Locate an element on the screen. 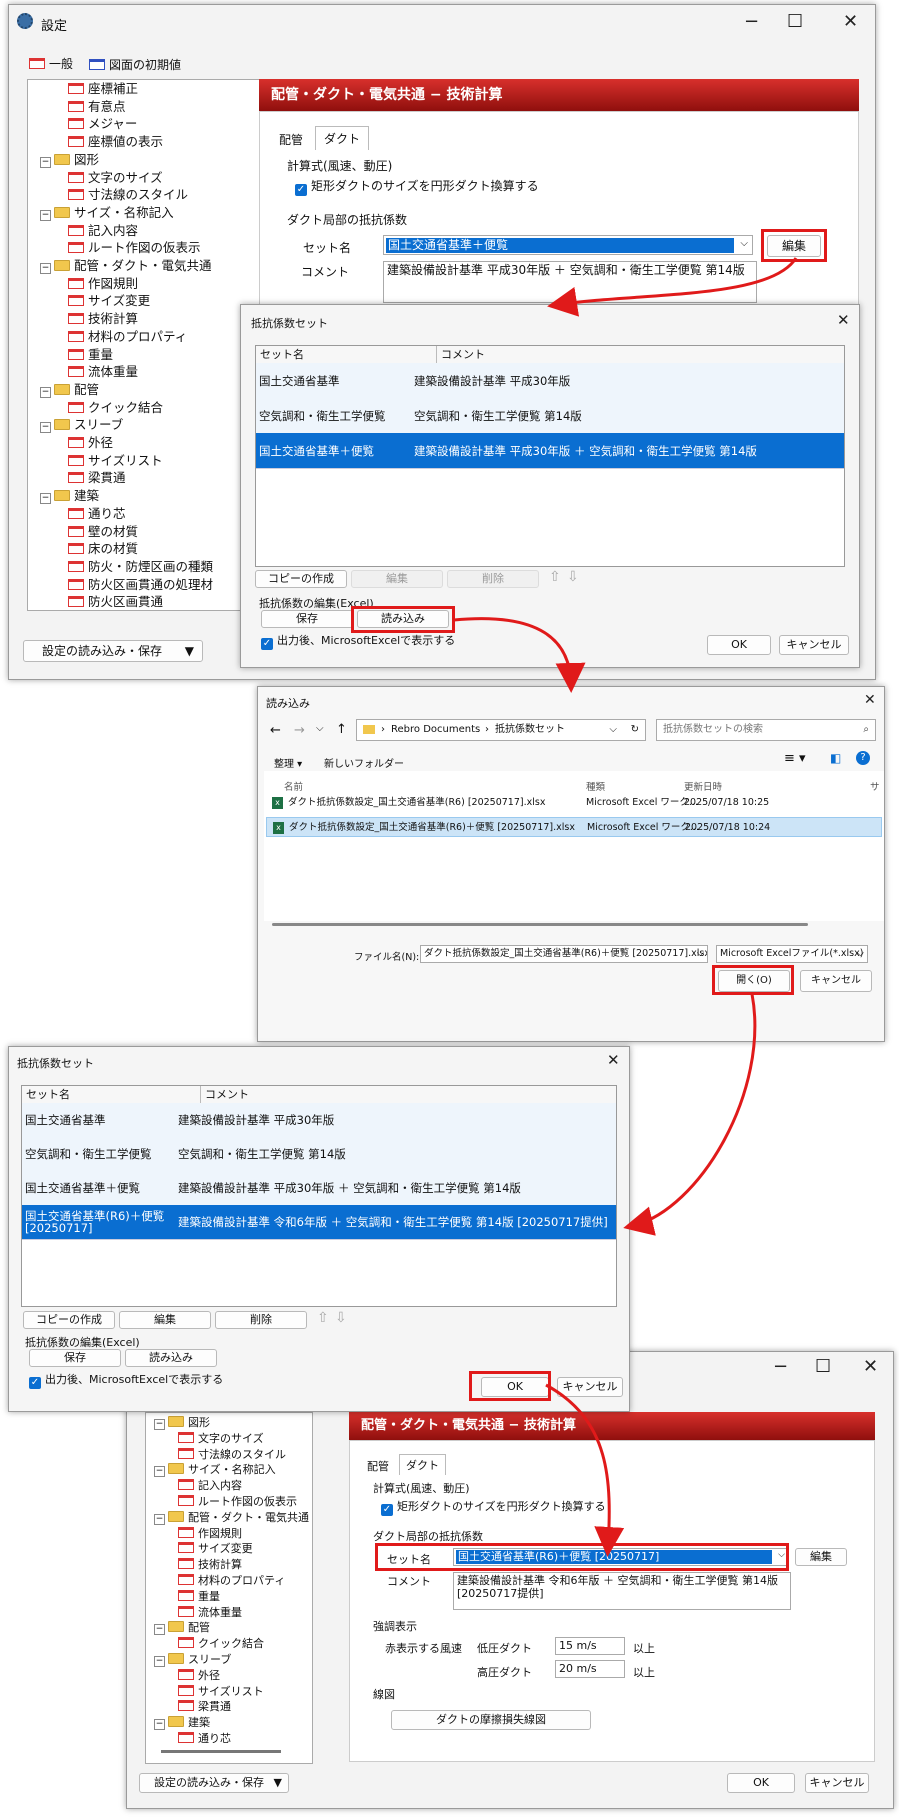 The height and width of the screenshot is (1817, 899). arrow-ok-to-setname is located at coordinates (585, 1470).